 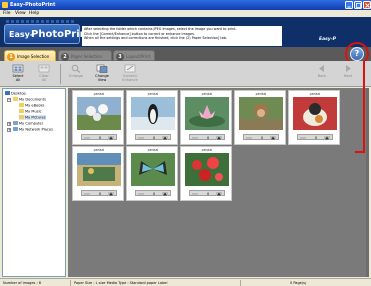 I want to click on tab-label: Paper Selection, so click(x=87, y=56).